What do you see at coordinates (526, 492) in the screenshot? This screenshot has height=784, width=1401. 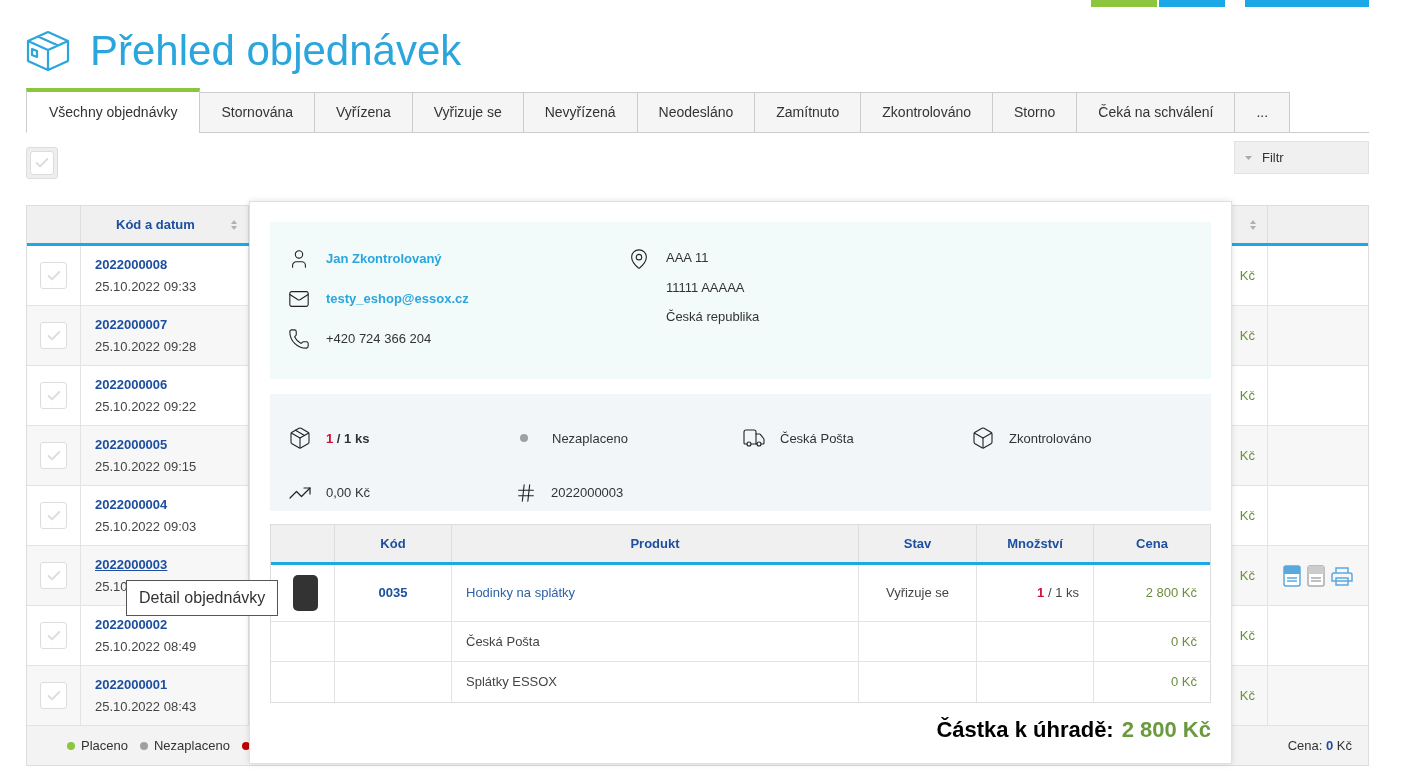 I see `hash-icon` at bounding box center [526, 492].